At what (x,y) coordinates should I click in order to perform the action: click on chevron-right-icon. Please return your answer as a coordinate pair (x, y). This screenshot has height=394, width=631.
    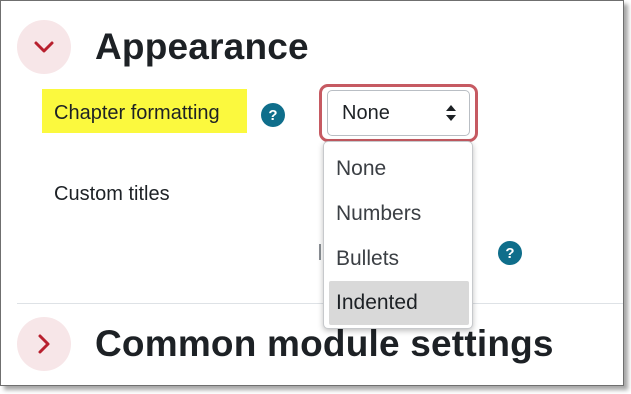
    Looking at the image, I should click on (44, 344).